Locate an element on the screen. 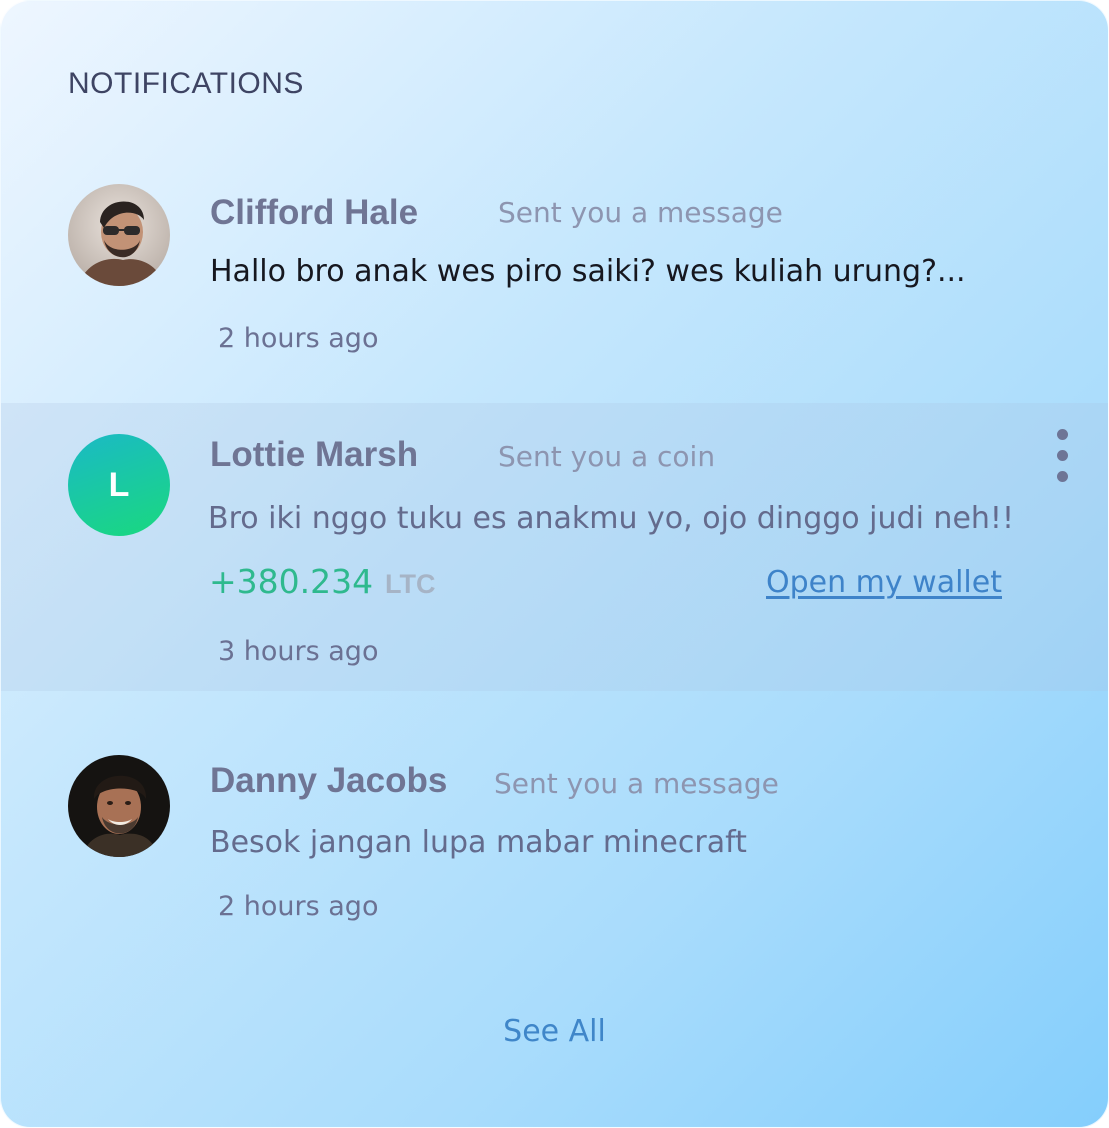  coin-amount: +380.234 is located at coordinates (291, 581).